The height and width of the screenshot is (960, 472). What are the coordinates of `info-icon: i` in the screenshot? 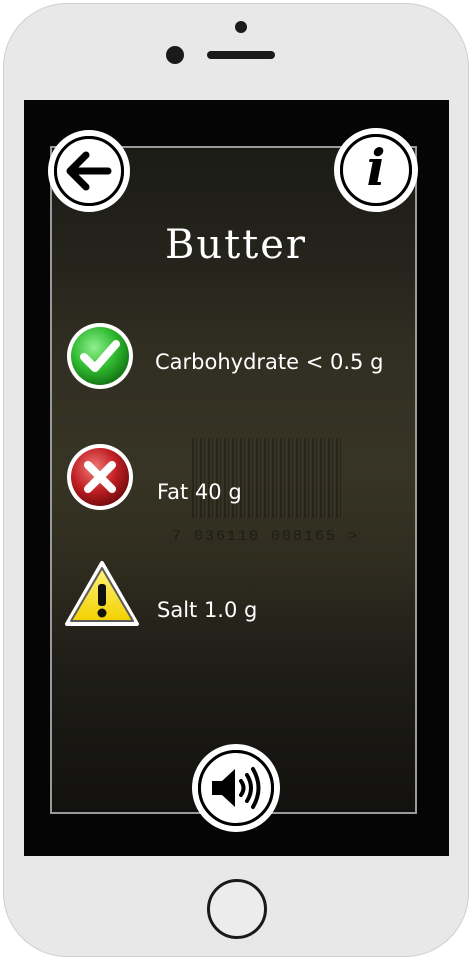 It's located at (376, 167).